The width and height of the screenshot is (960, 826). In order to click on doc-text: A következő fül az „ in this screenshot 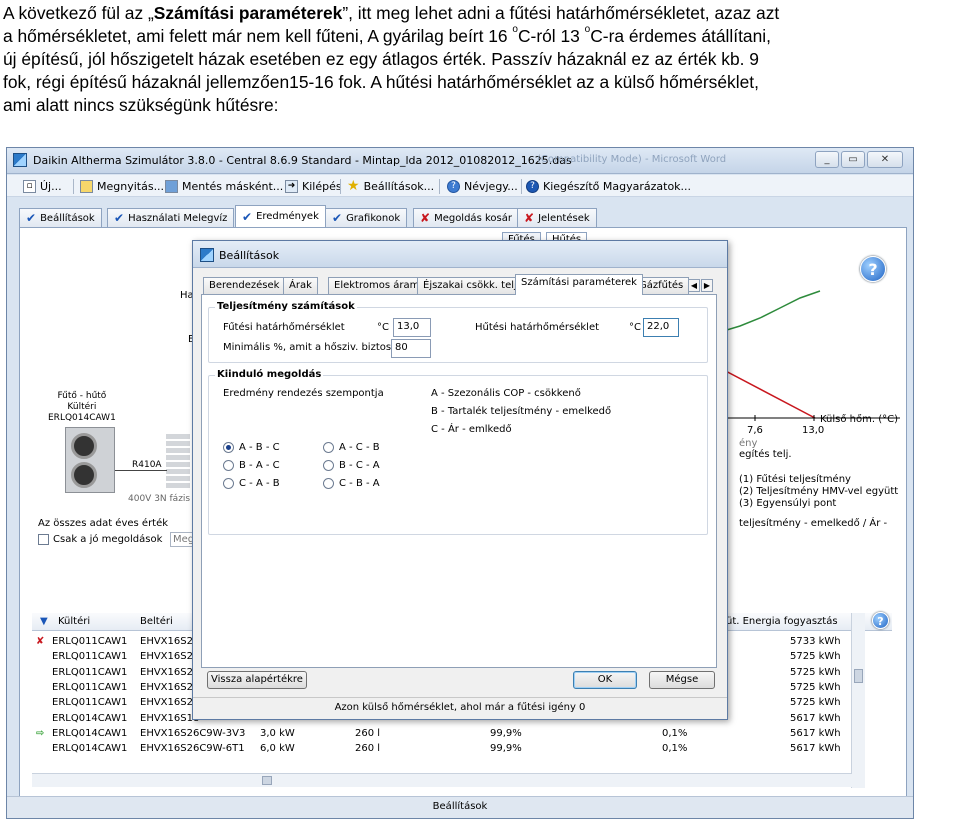, I will do `click(78, 13)`.